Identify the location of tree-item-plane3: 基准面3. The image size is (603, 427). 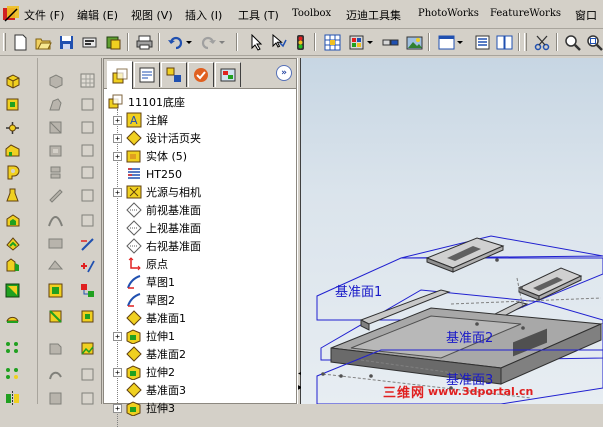
(156, 390).